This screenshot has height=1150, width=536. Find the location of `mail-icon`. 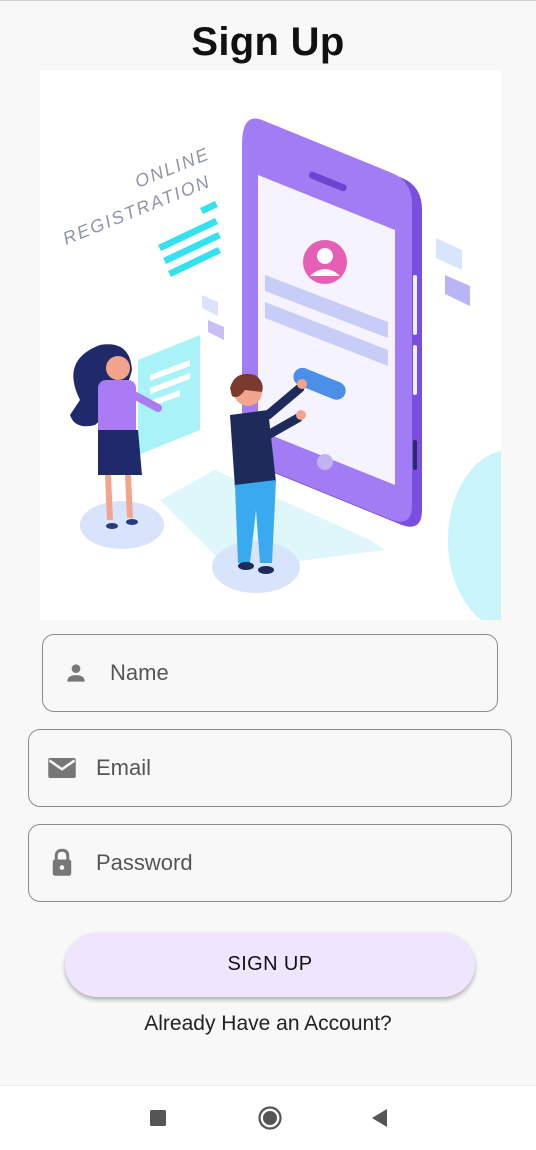

mail-icon is located at coordinates (62, 768).